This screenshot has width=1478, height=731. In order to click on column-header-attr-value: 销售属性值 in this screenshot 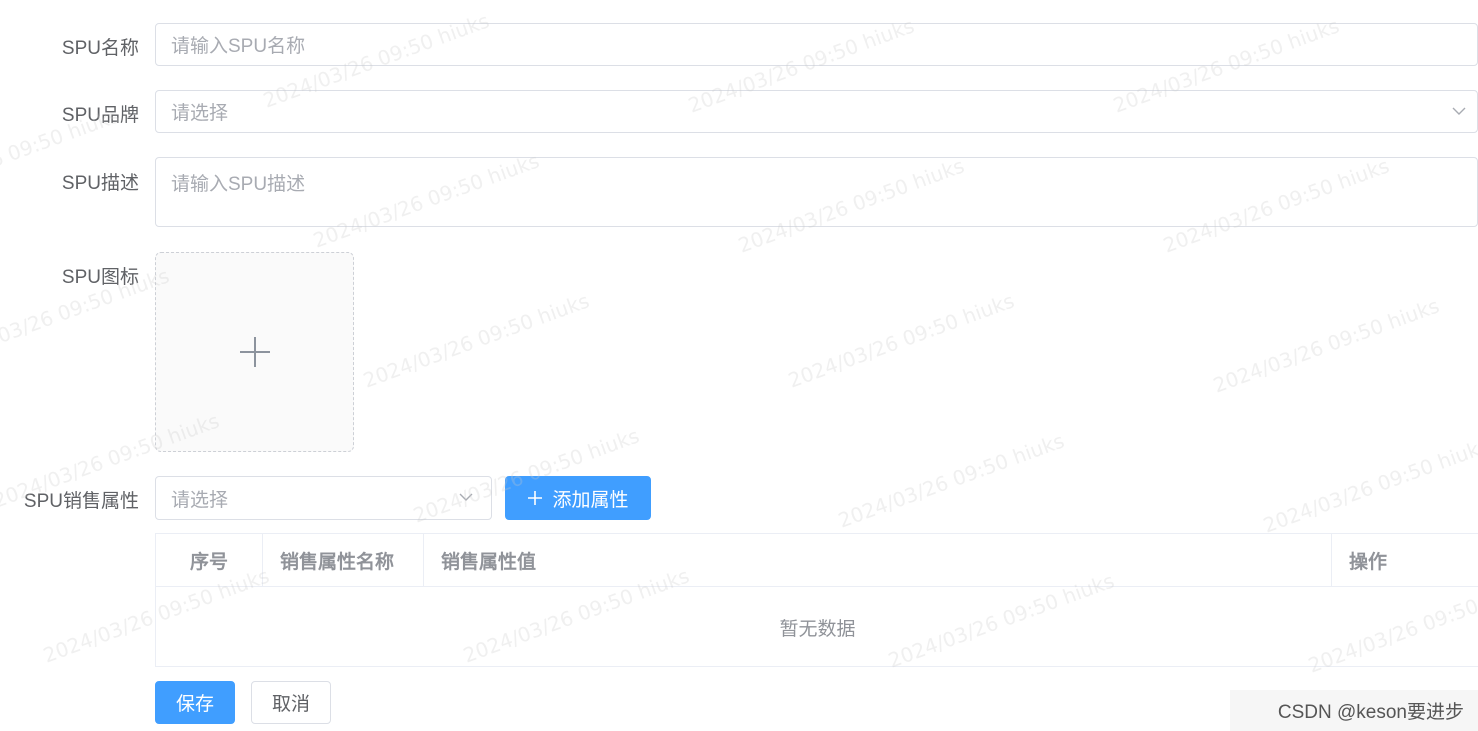, I will do `click(878, 560)`.